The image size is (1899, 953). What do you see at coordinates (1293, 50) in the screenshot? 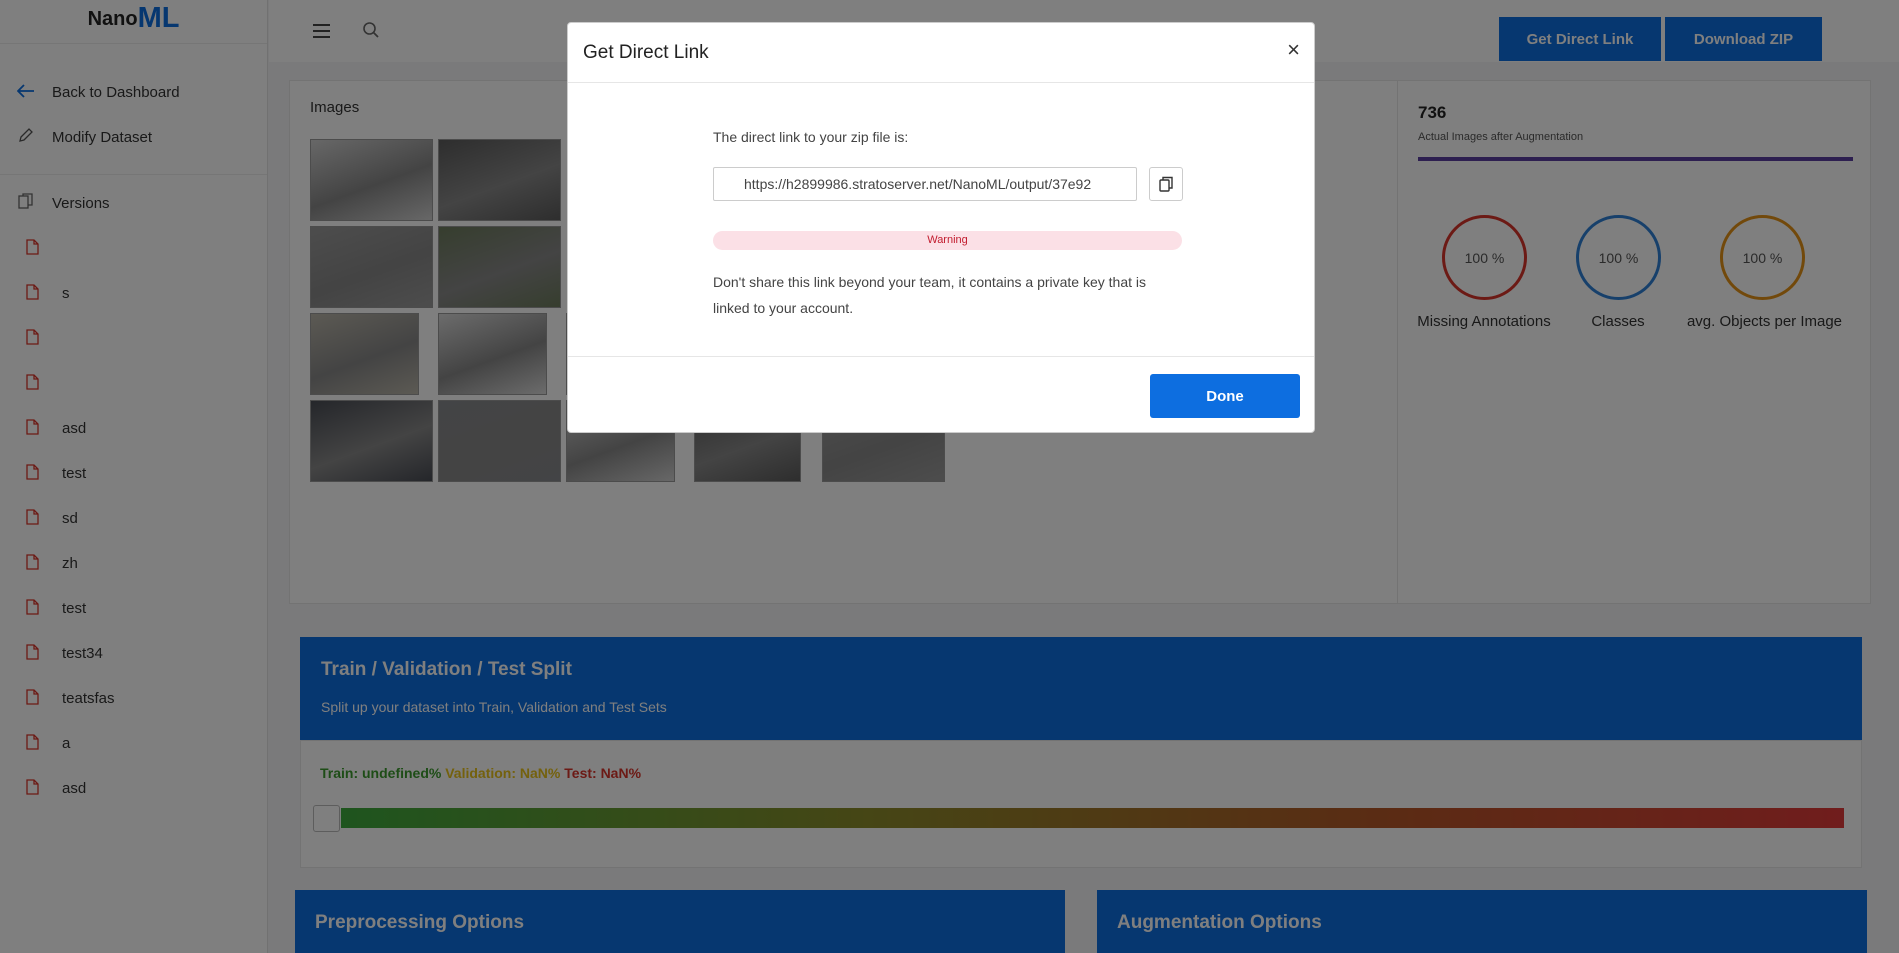
I see `close-icon: ×` at bounding box center [1293, 50].